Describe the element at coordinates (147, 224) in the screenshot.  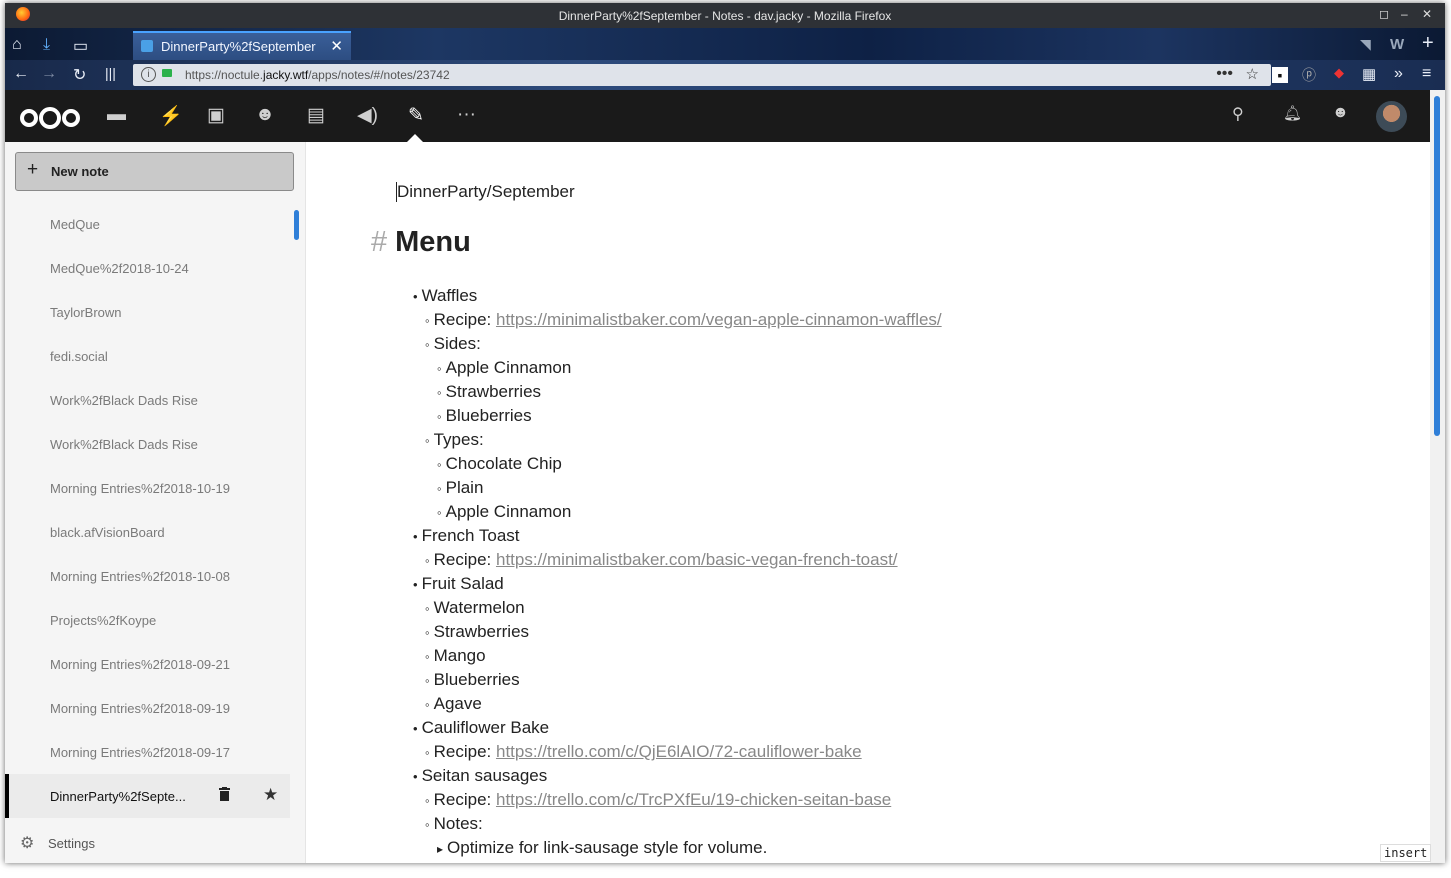
I see `list-item: MedQue` at that location.